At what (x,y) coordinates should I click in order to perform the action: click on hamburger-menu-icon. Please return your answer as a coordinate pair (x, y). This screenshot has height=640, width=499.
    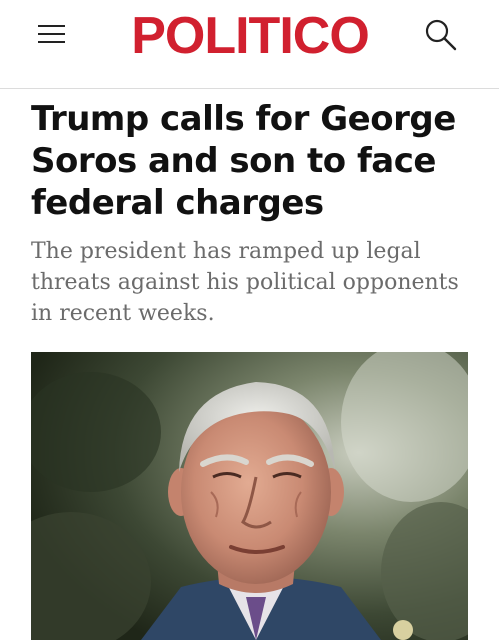
    Looking at the image, I should click on (51, 34).